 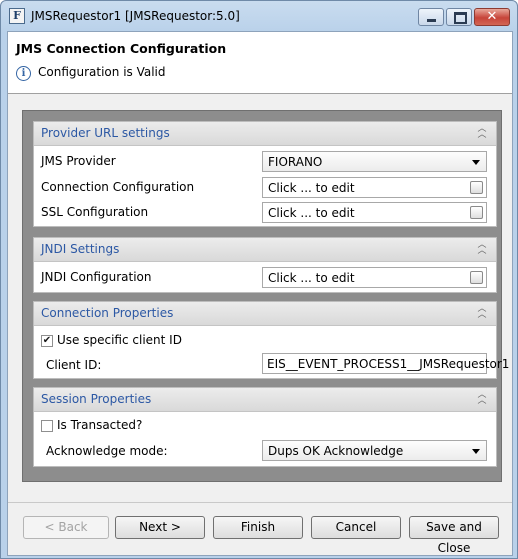 I want to click on is-transacted-label: Is Transacted?, so click(x=100, y=425).